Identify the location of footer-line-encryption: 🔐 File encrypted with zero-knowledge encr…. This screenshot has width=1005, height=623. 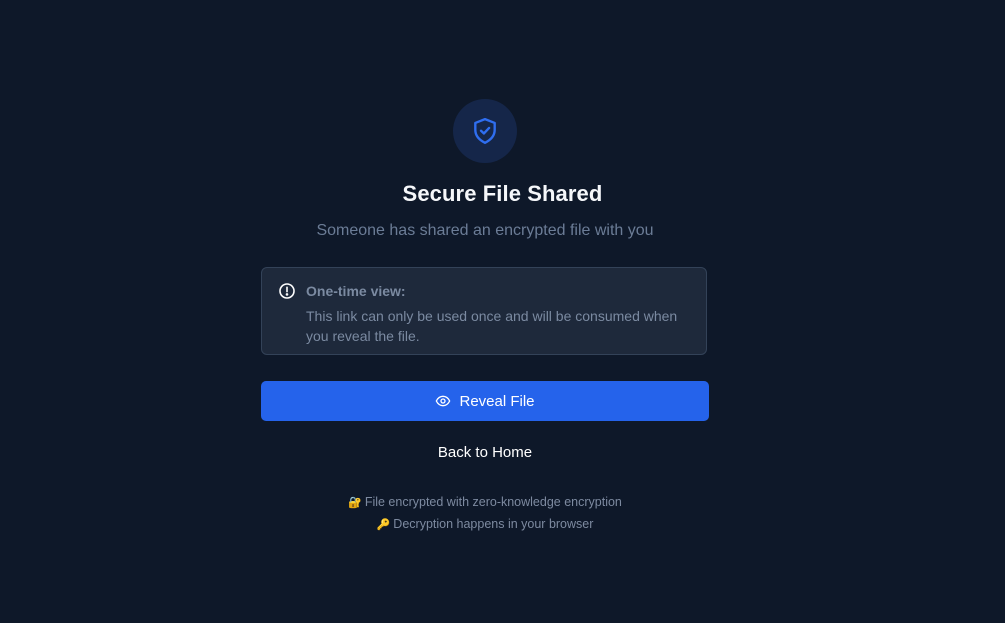
(485, 503).